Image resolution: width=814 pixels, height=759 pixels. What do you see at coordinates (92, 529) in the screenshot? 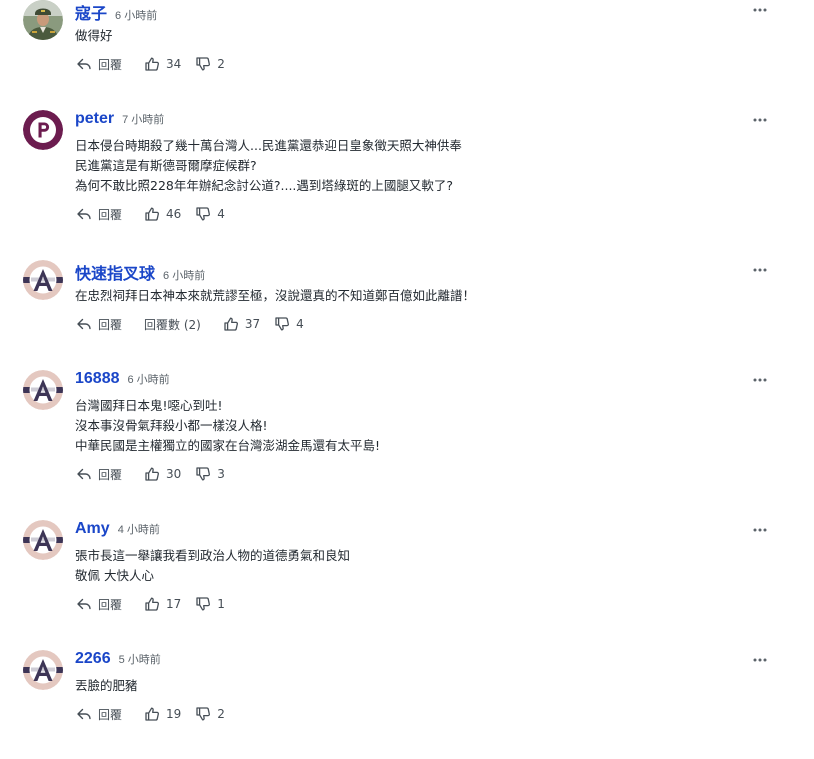
I see `commenter-name: Amy` at bounding box center [92, 529].